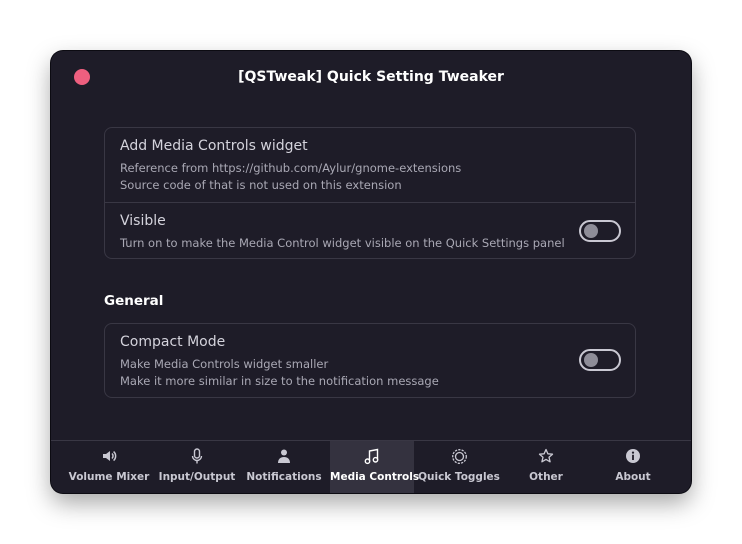 The image size is (742, 544). What do you see at coordinates (633, 467) in the screenshot?
I see `tab-about: About` at bounding box center [633, 467].